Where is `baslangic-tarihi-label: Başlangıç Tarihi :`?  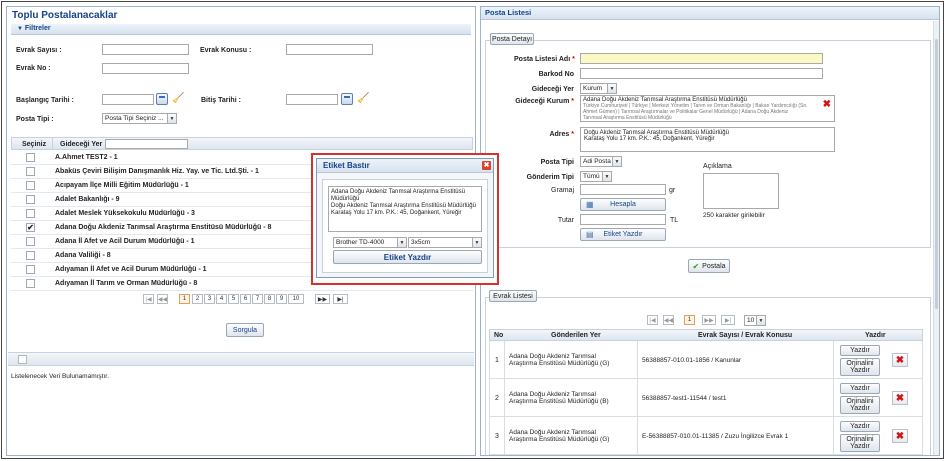 baslangic-tarihi-label: Başlangıç Tarihi : is located at coordinates (45, 100).